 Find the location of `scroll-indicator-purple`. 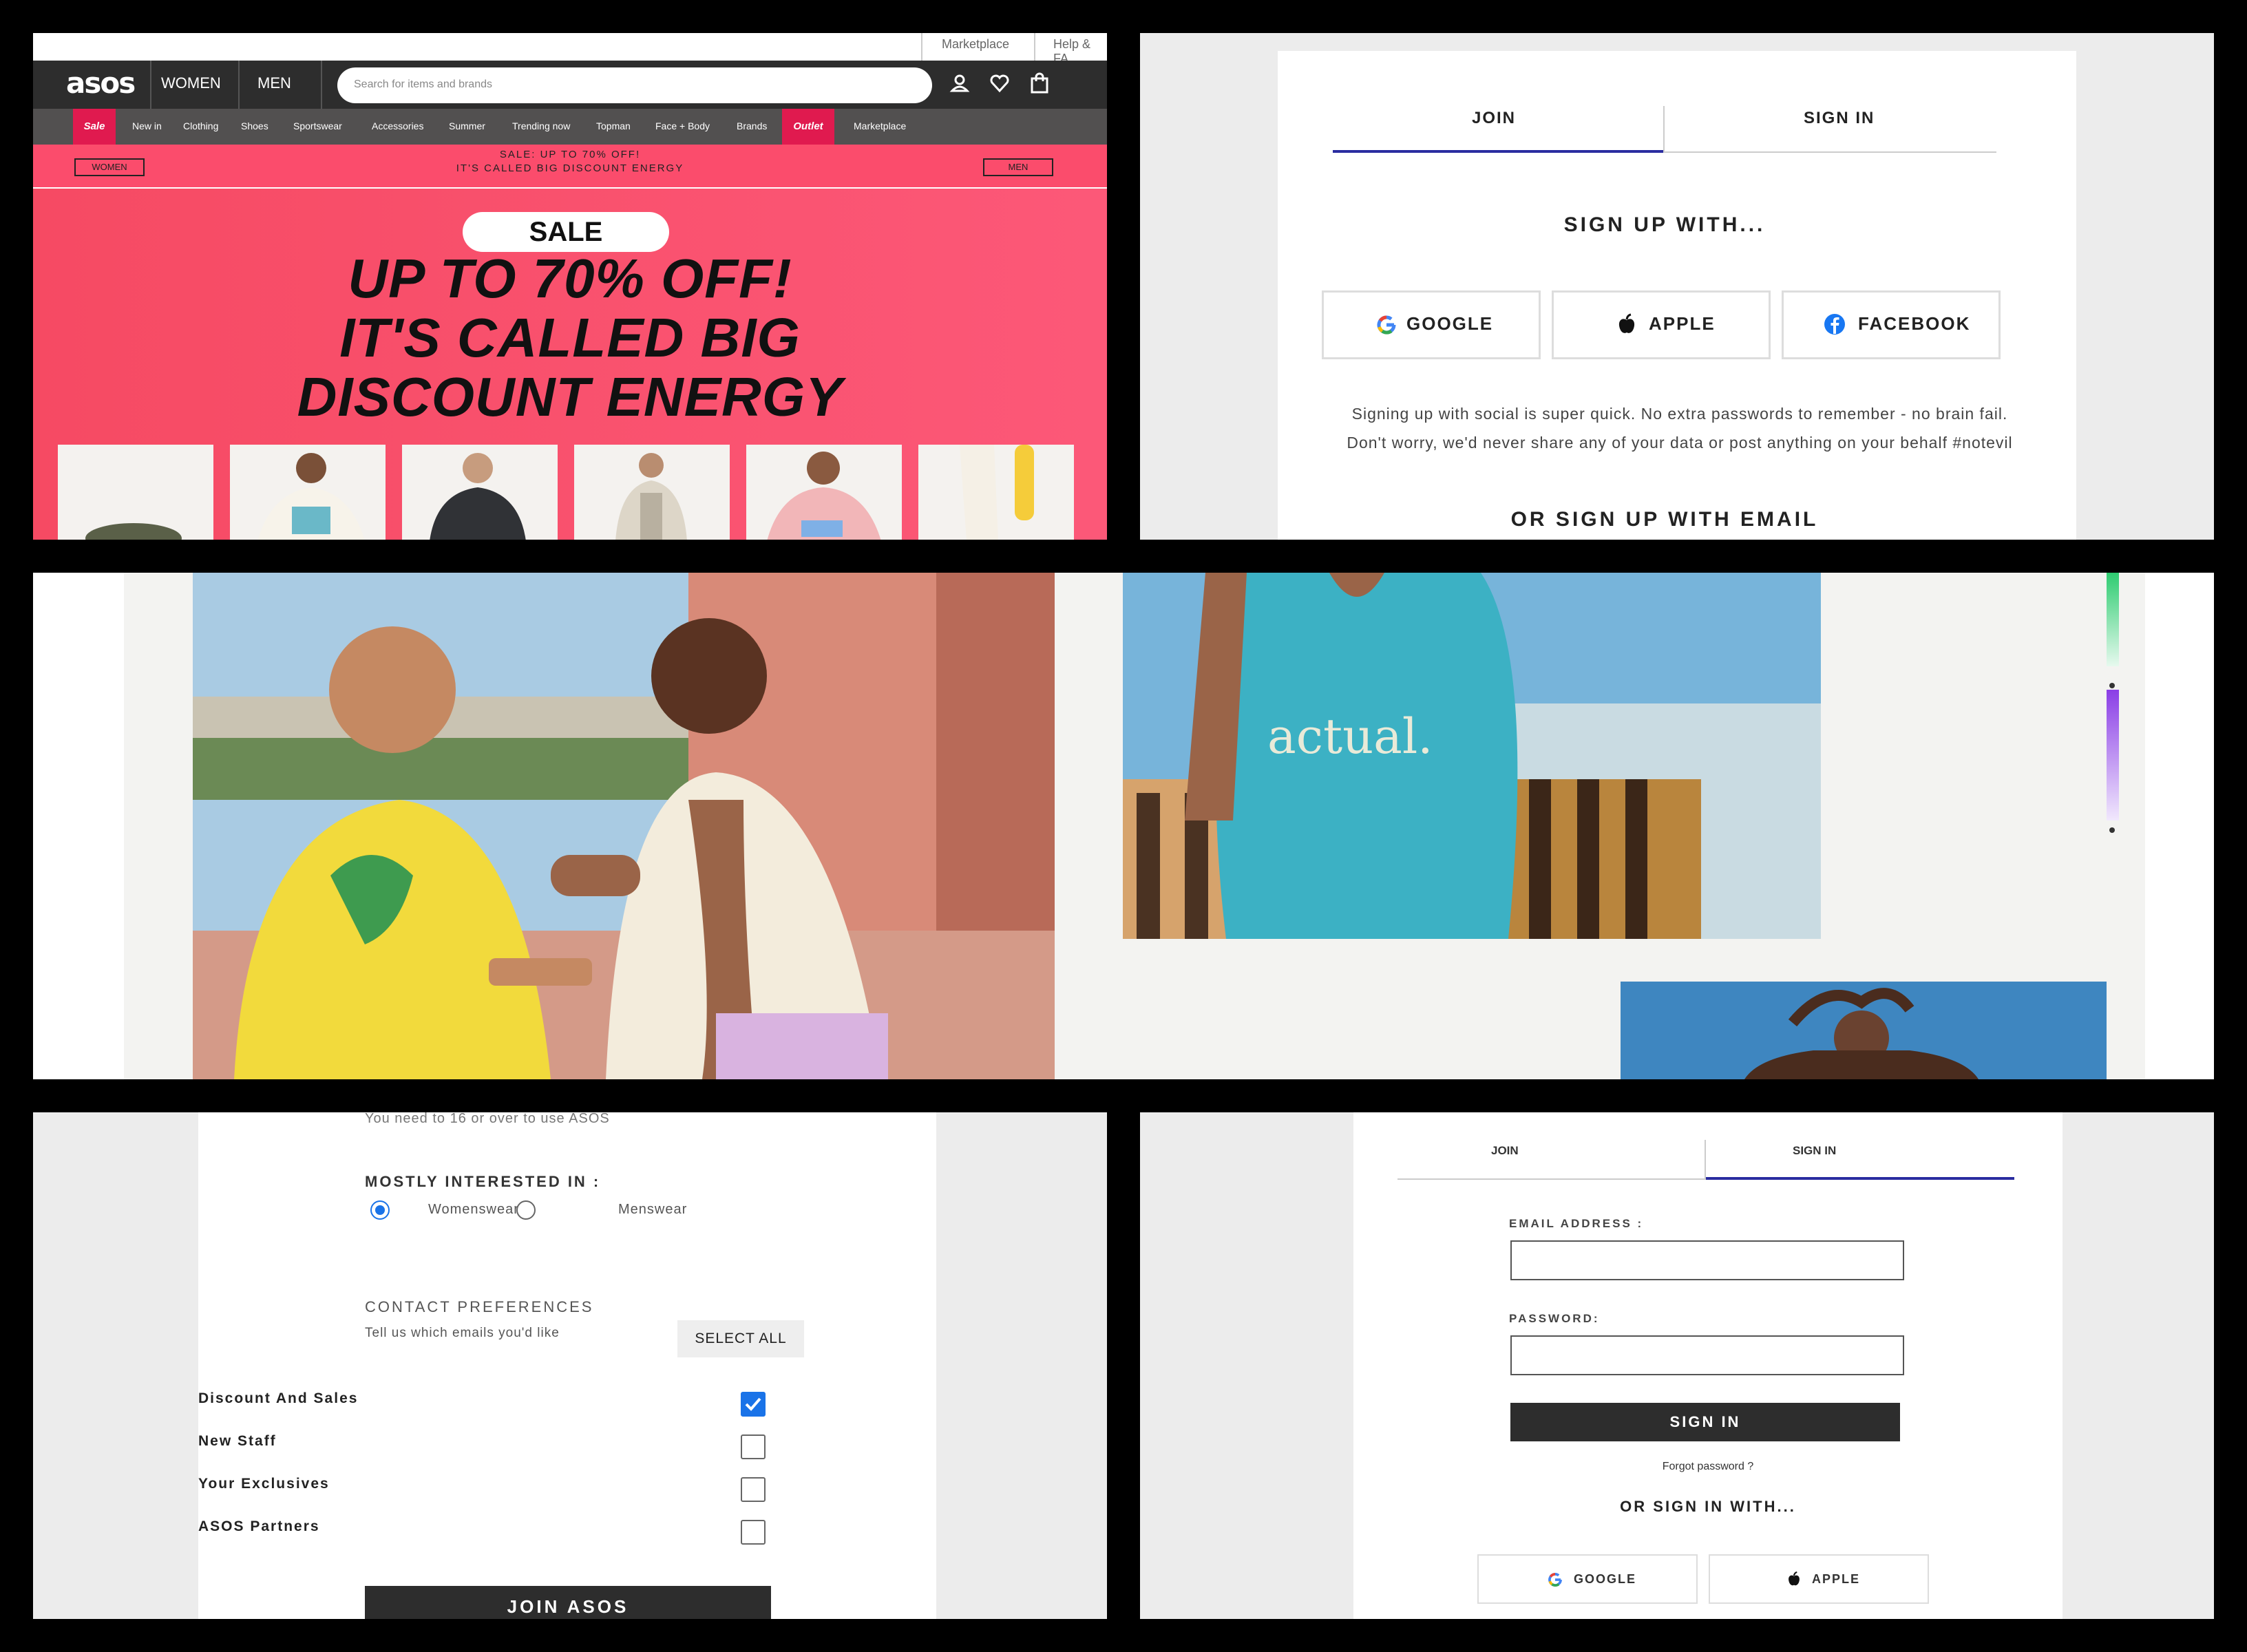

scroll-indicator-purple is located at coordinates (2113, 755).